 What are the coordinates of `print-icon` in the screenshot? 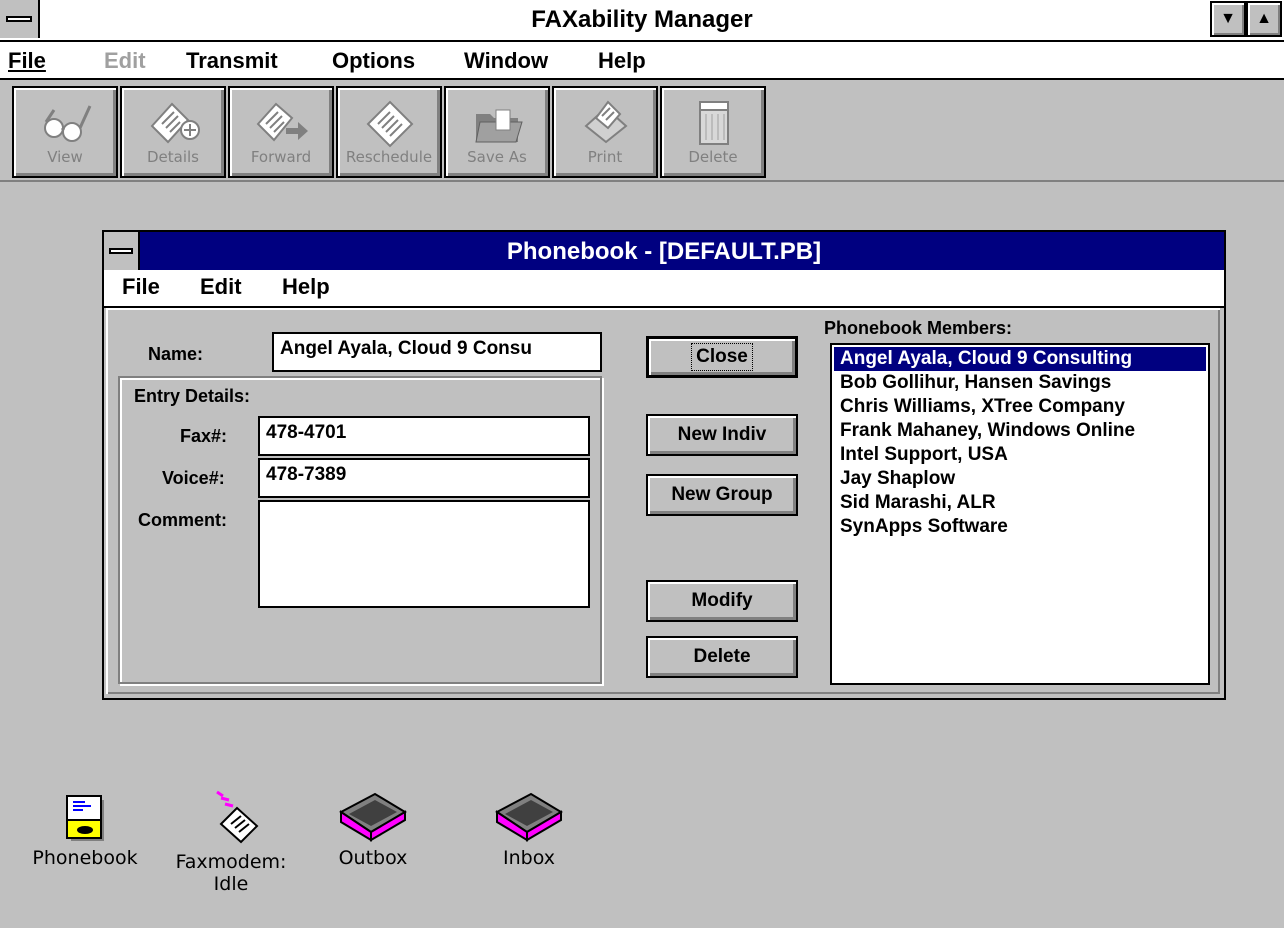 It's located at (606, 122).